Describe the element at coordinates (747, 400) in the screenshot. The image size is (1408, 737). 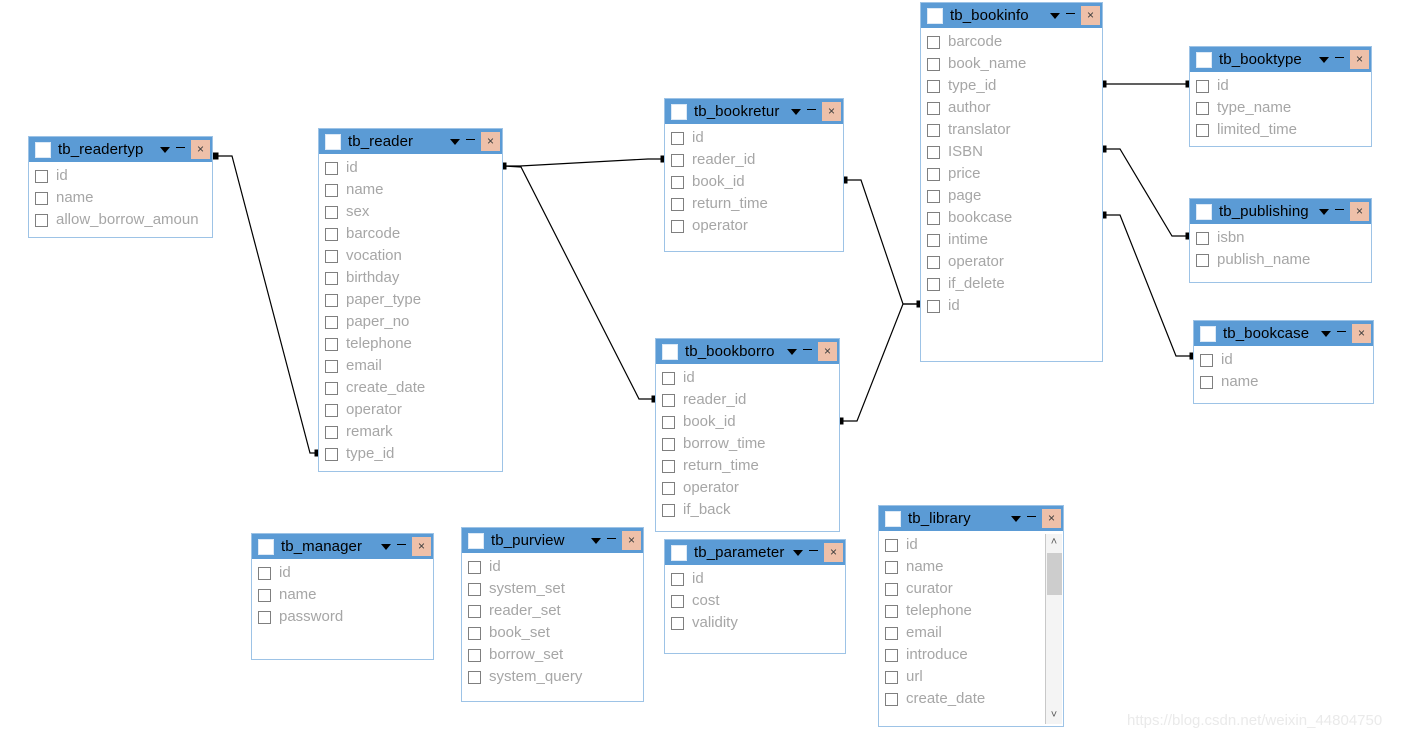
I see `table-field-row: reader_id` at that location.